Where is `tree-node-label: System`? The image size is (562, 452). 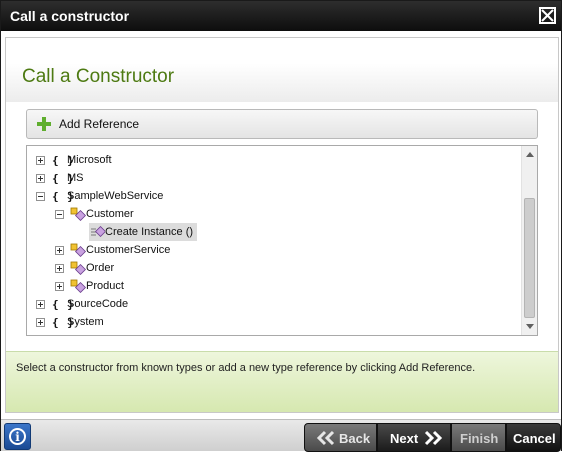
tree-node-label: System is located at coordinates (85, 322).